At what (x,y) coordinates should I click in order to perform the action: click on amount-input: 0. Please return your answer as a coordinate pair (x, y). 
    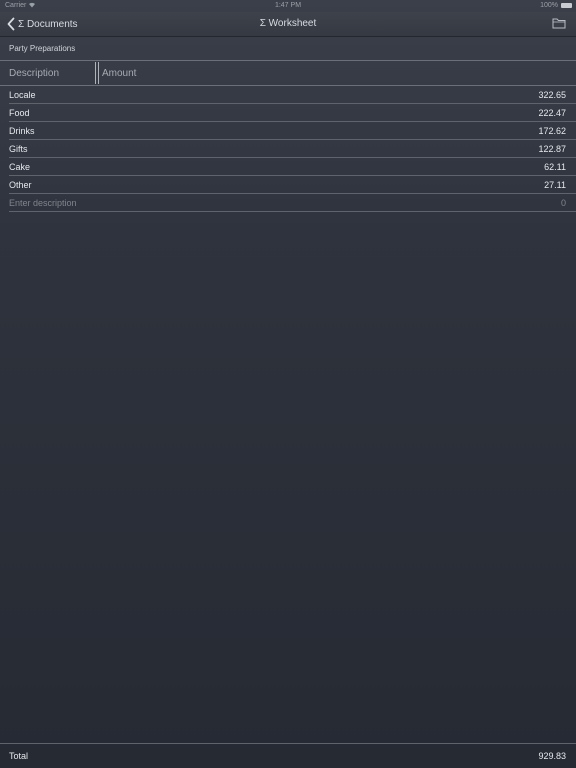
    Looking at the image, I should click on (563, 203).